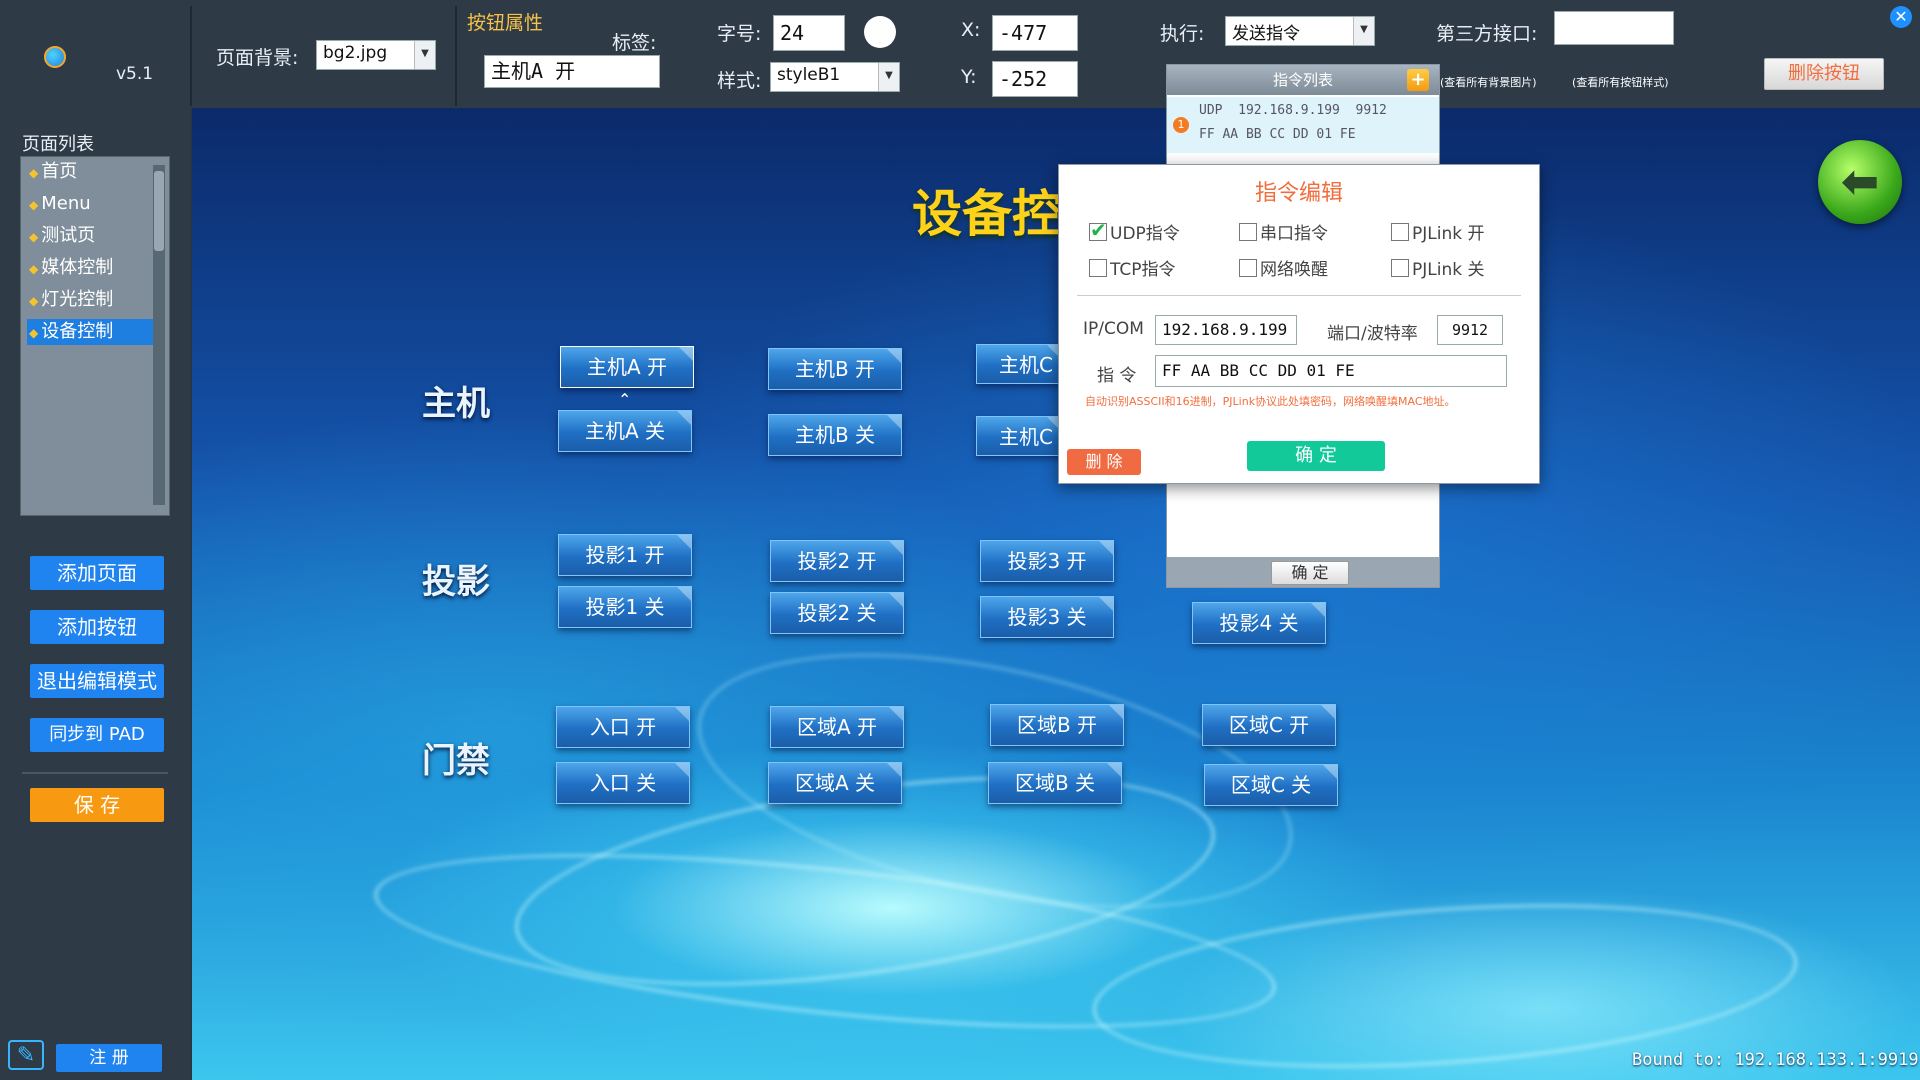 The height and width of the screenshot is (1080, 1920). I want to click on color-picker-icon, so click(880, 32).